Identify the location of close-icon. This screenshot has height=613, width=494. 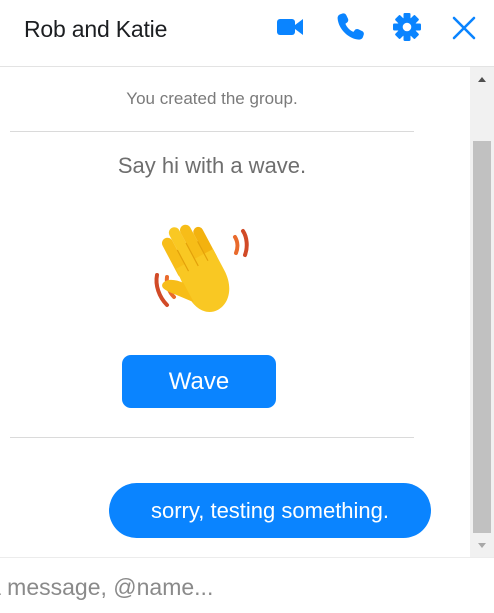
(464, 28).